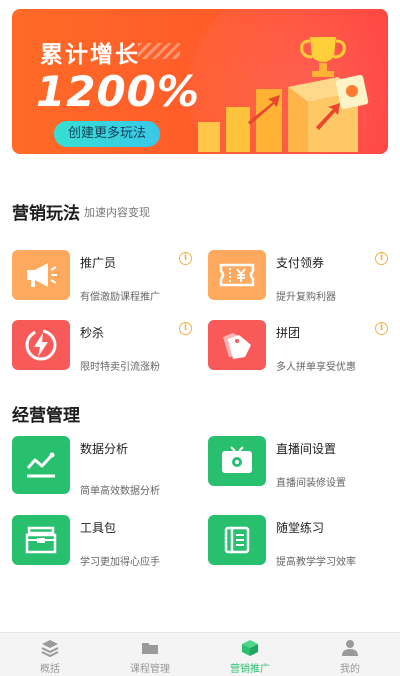 This screenshot has width=400, height=676. Describe the element at coordinates (350, 669) in the screenshot. I see `nav-item-label: 我的` at that location.